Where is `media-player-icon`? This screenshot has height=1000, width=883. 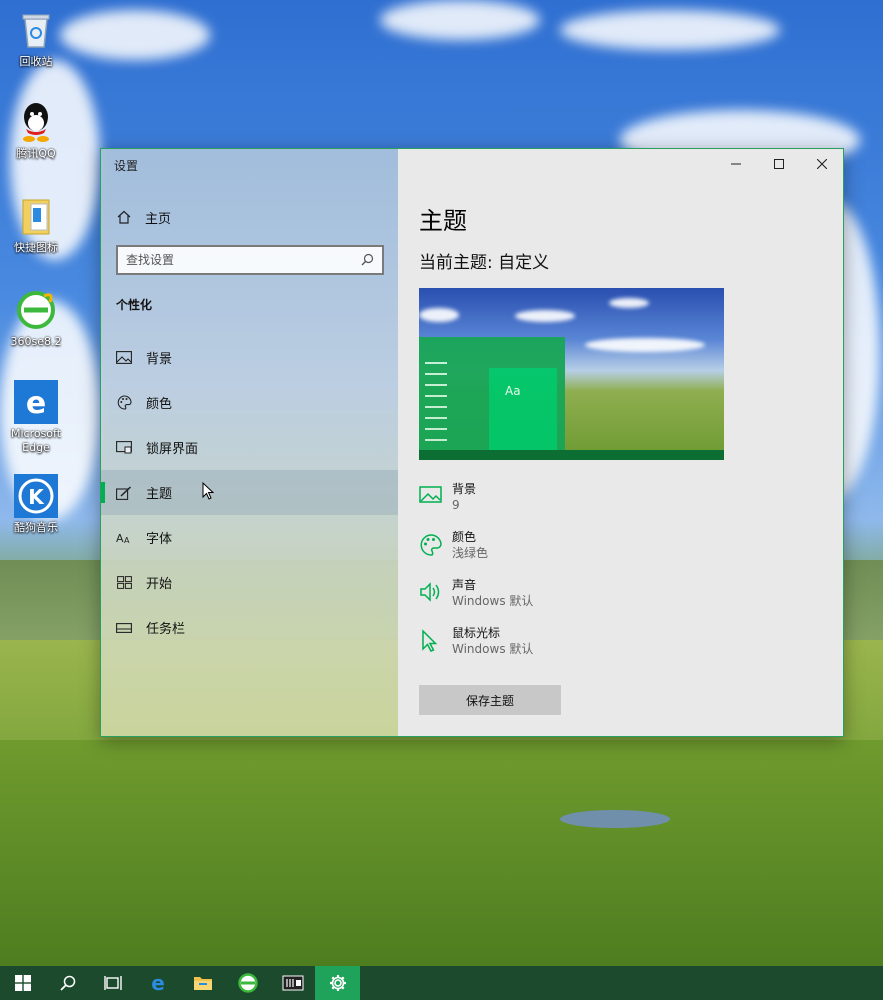
media-player-icon is located at coordinates (292, 983).